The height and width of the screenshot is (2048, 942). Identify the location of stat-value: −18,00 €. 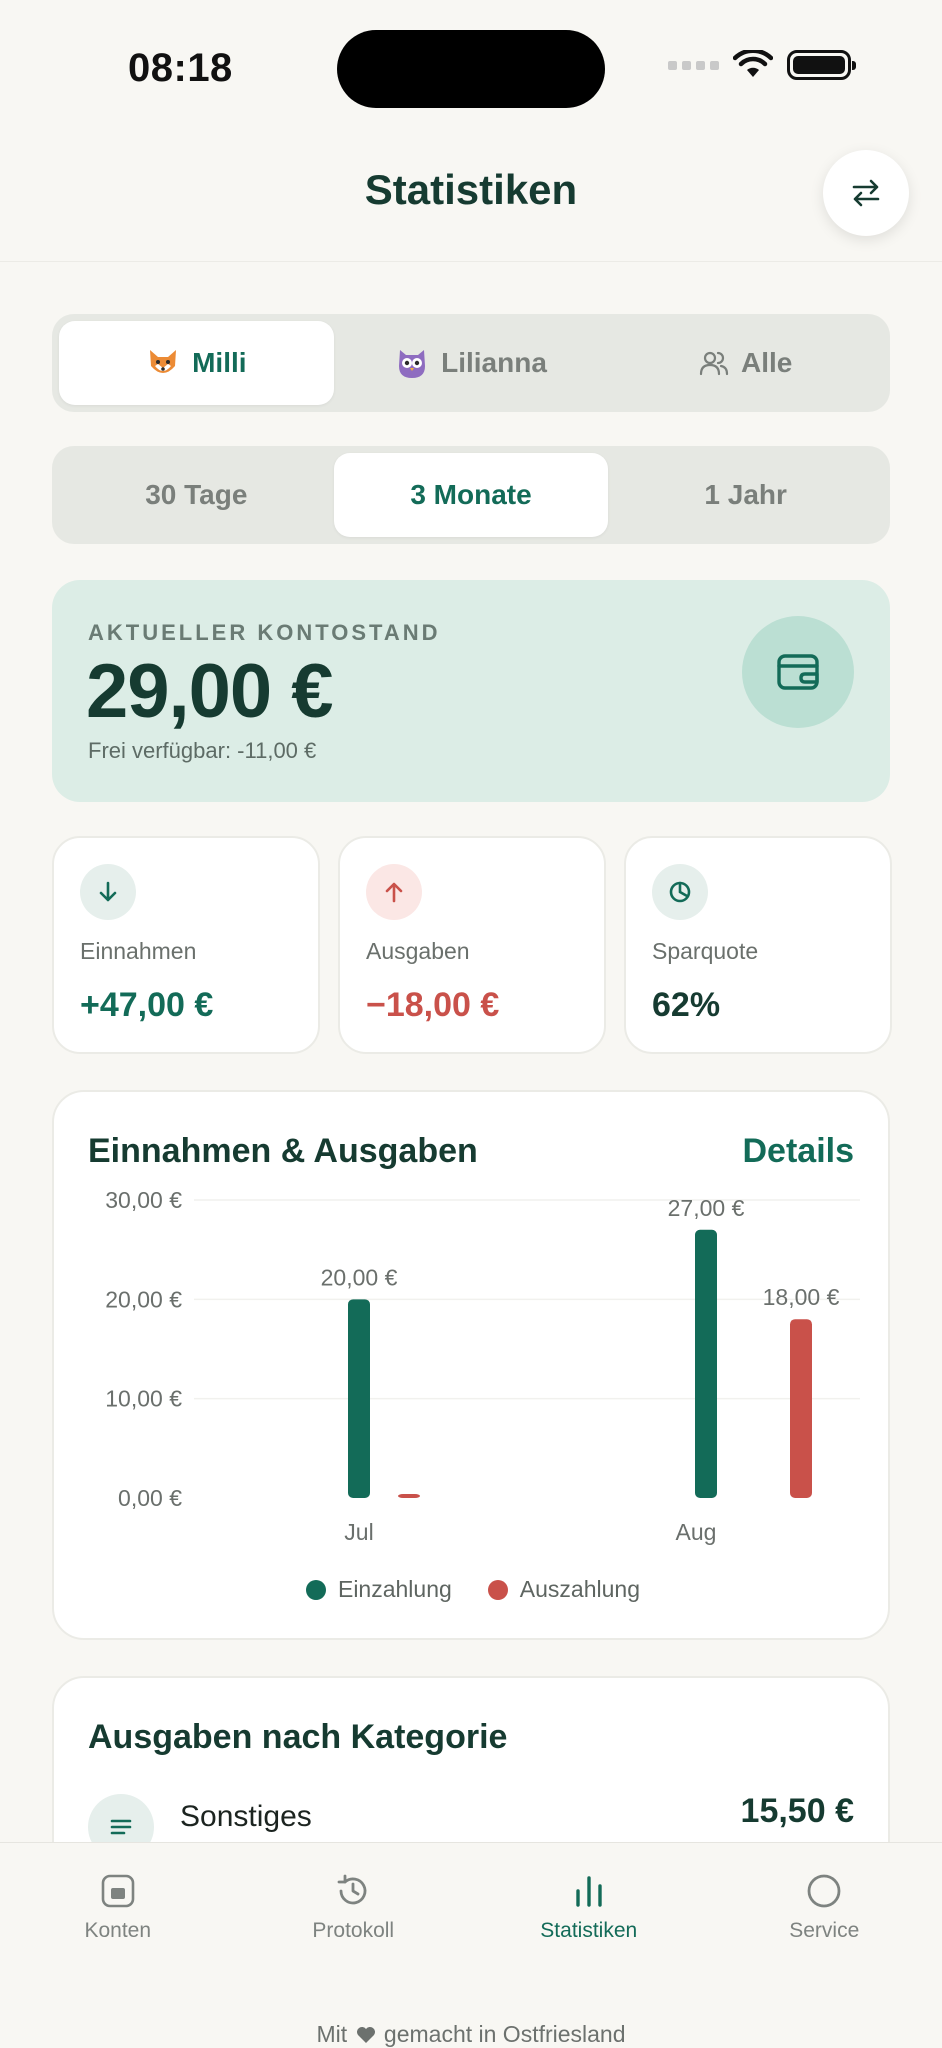
(433, 1005).